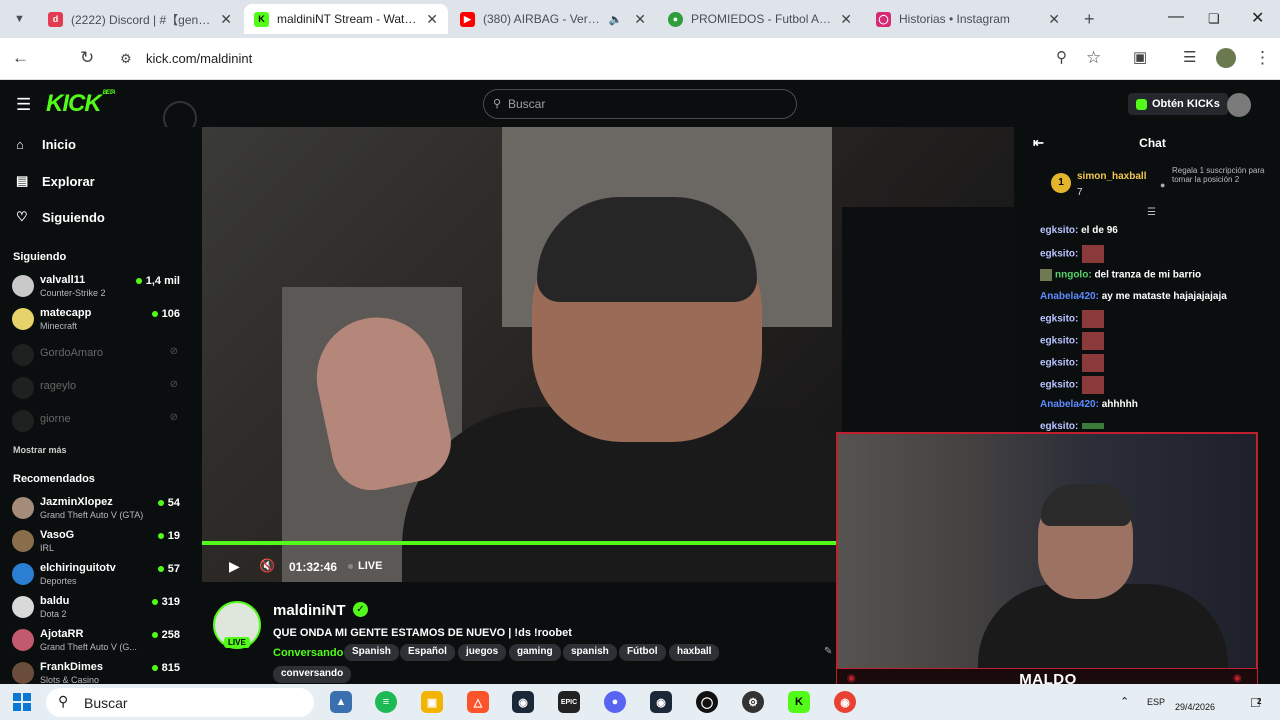 This screenshot has height=720, width=1280. I want to click on stream-tag: Spanish, so click(371, 652).